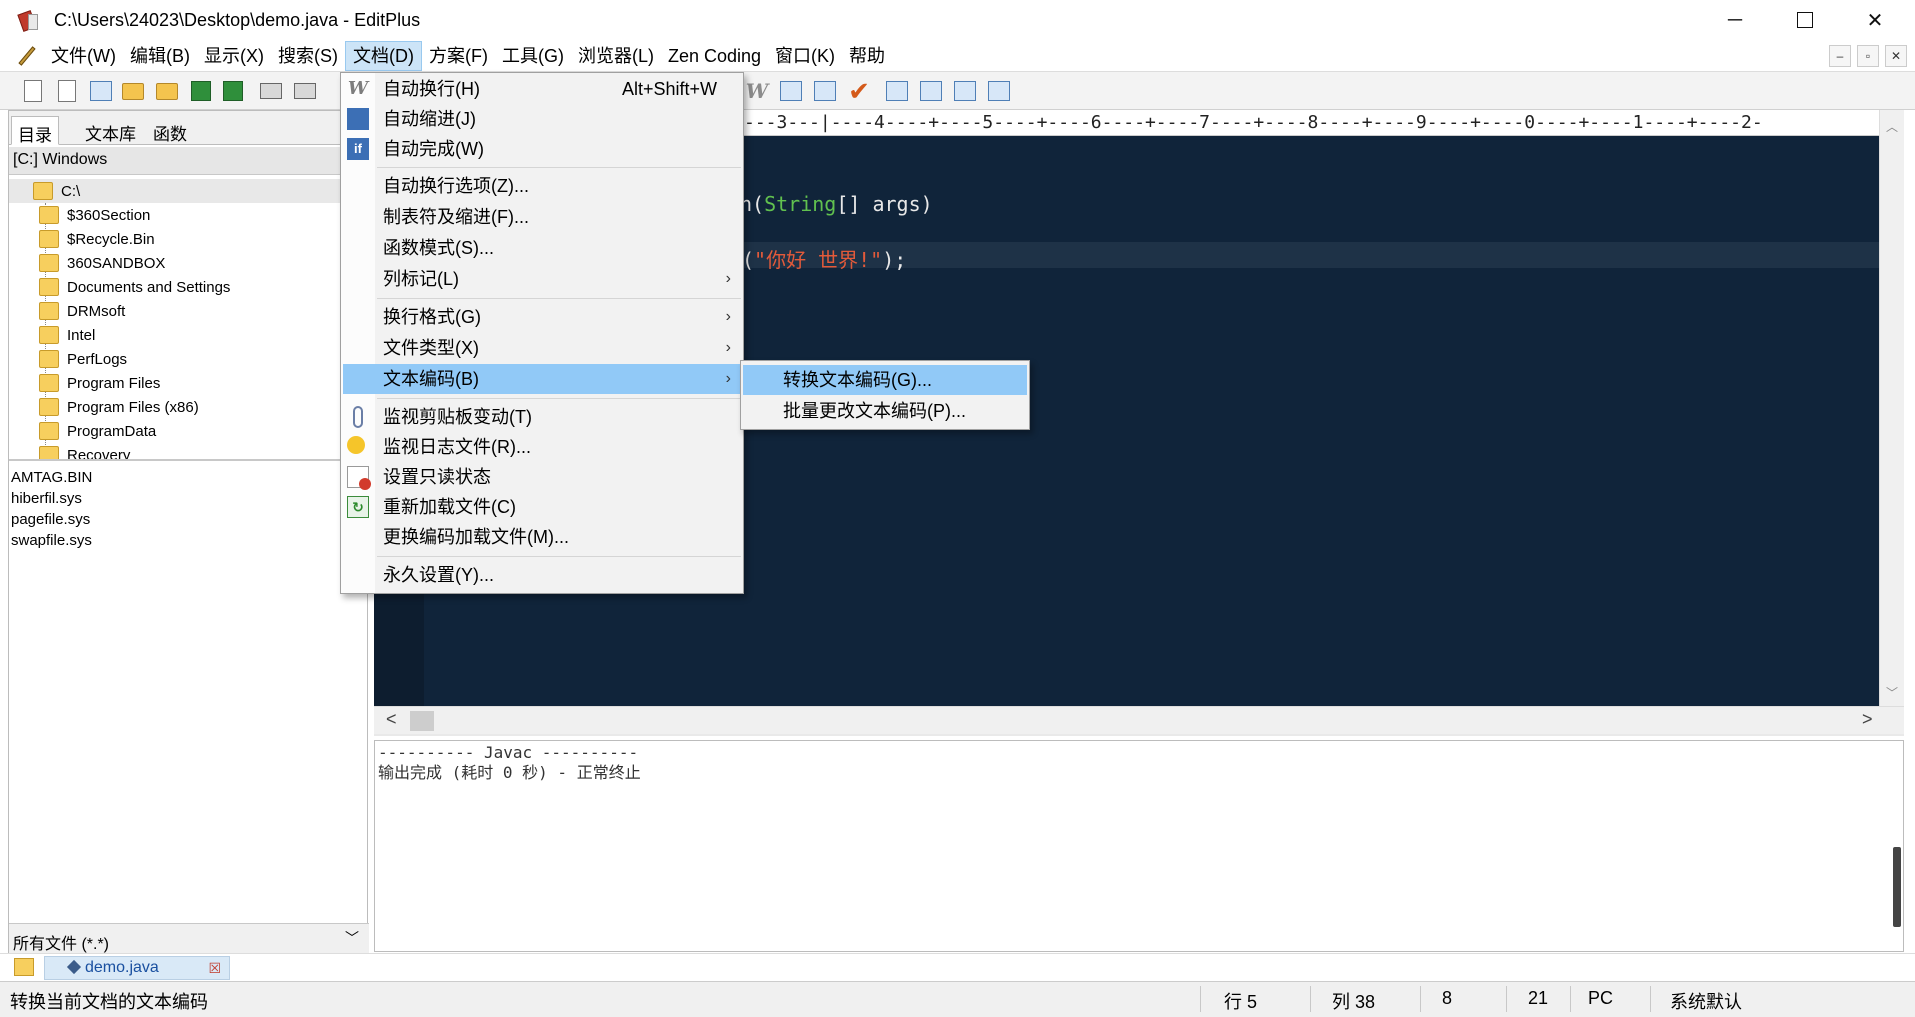  What do you see at coordinates (201, 91) in the screenshot?
I see `save-button` at bounding box center [201, 91].